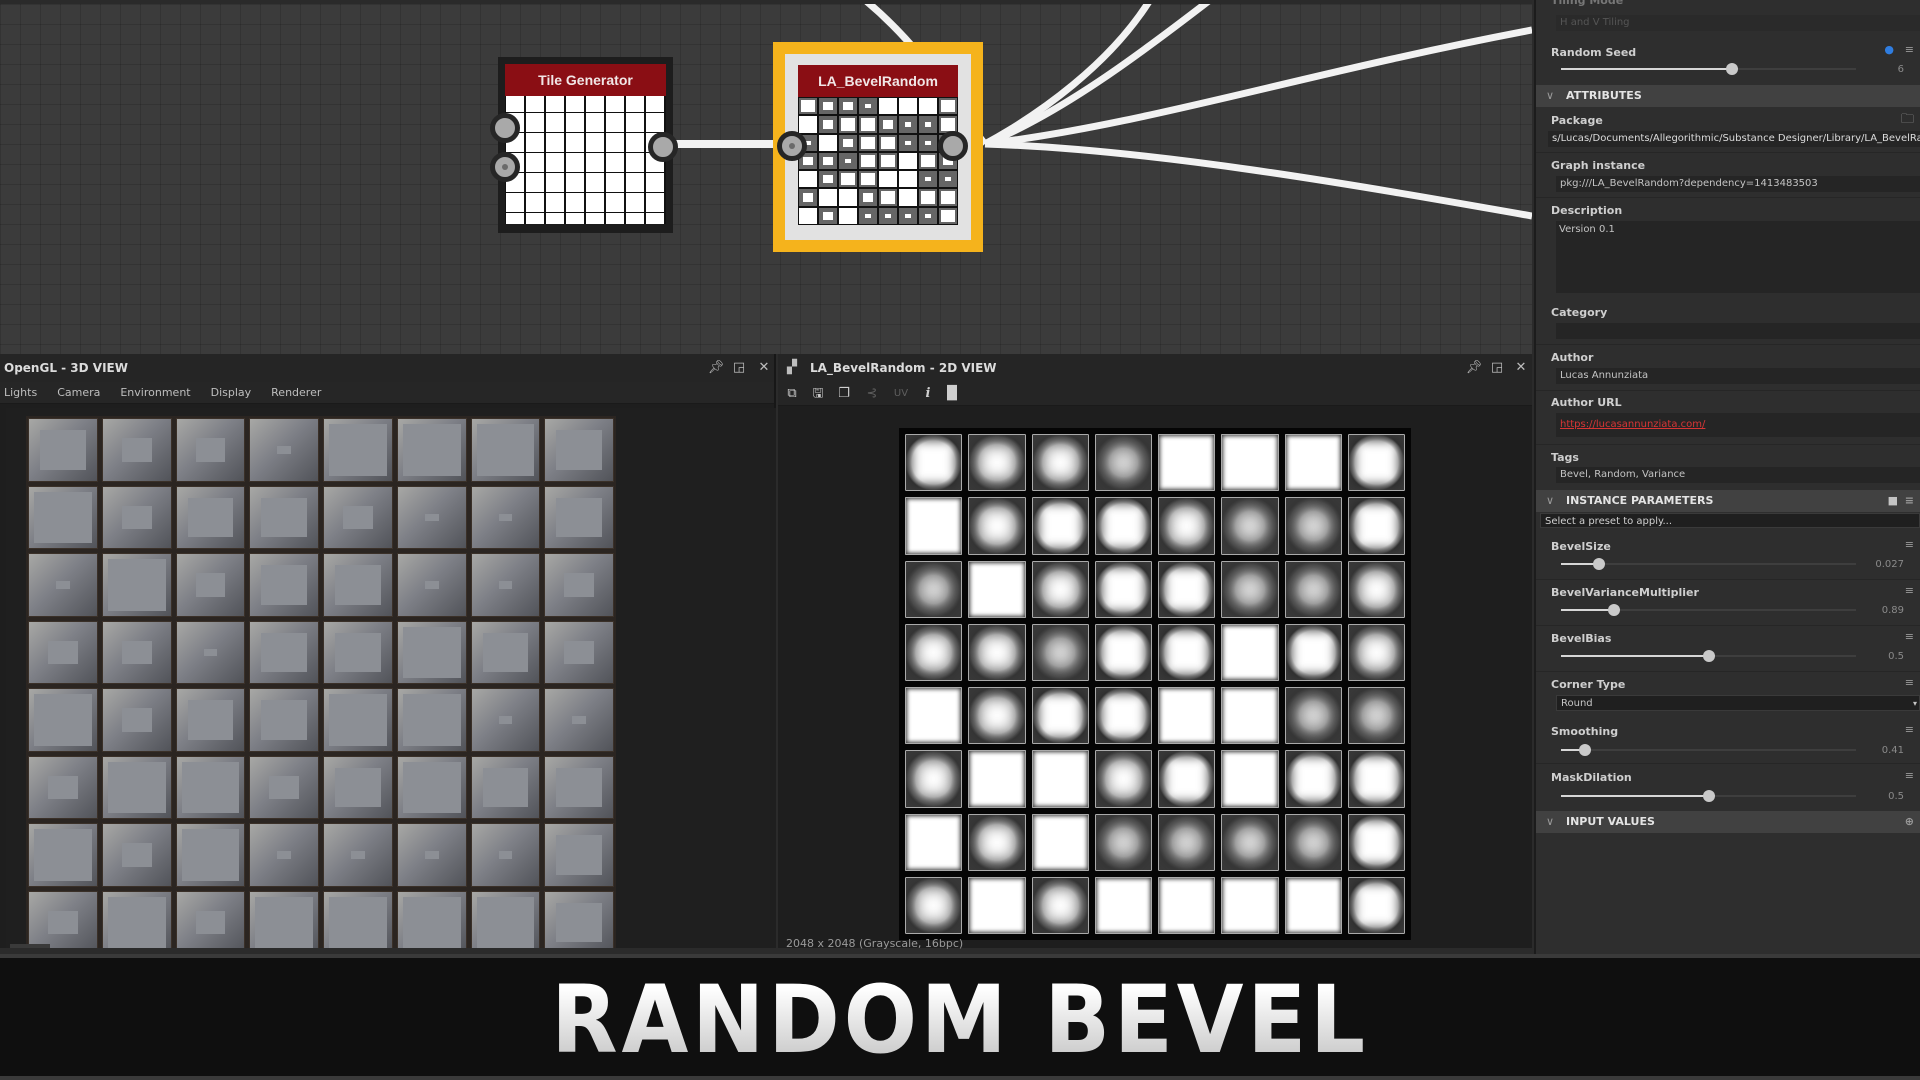  I want to click on instance-parameters-section-header: ∨ INSTANCE PARAMETERS ■ ≡, so click(1728, 501).